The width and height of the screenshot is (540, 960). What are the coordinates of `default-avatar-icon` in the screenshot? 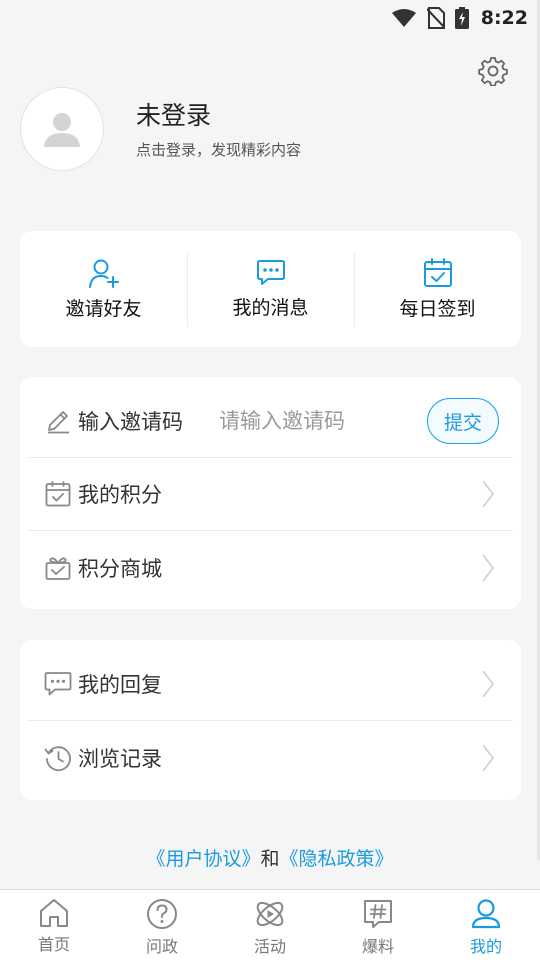 It's located at (62, 130).